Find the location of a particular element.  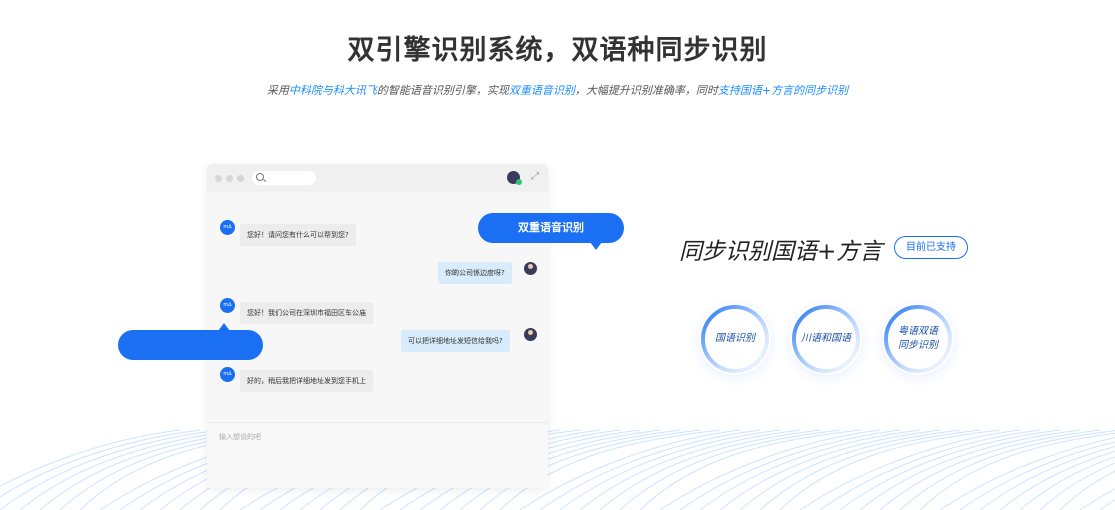

feature-ring-sichuan: 川语和国语 is located at coordinates (826, 339).